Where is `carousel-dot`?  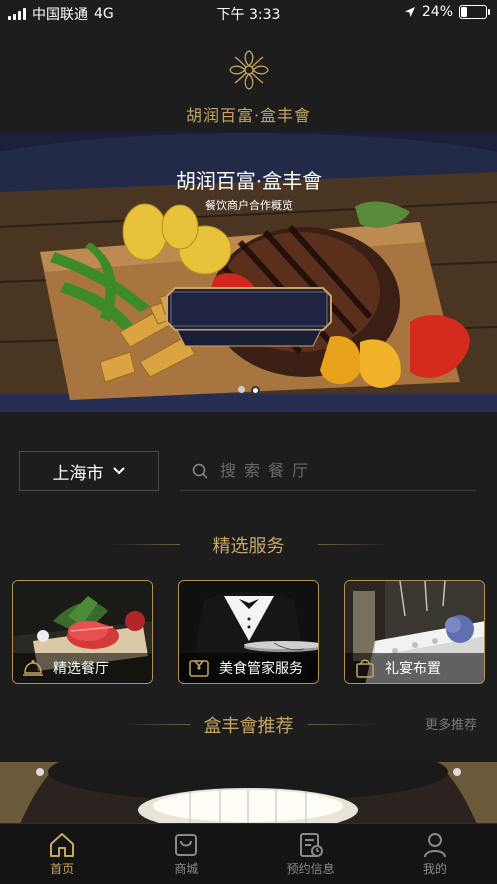
carousel-dot is located at coordinates (241, 389).